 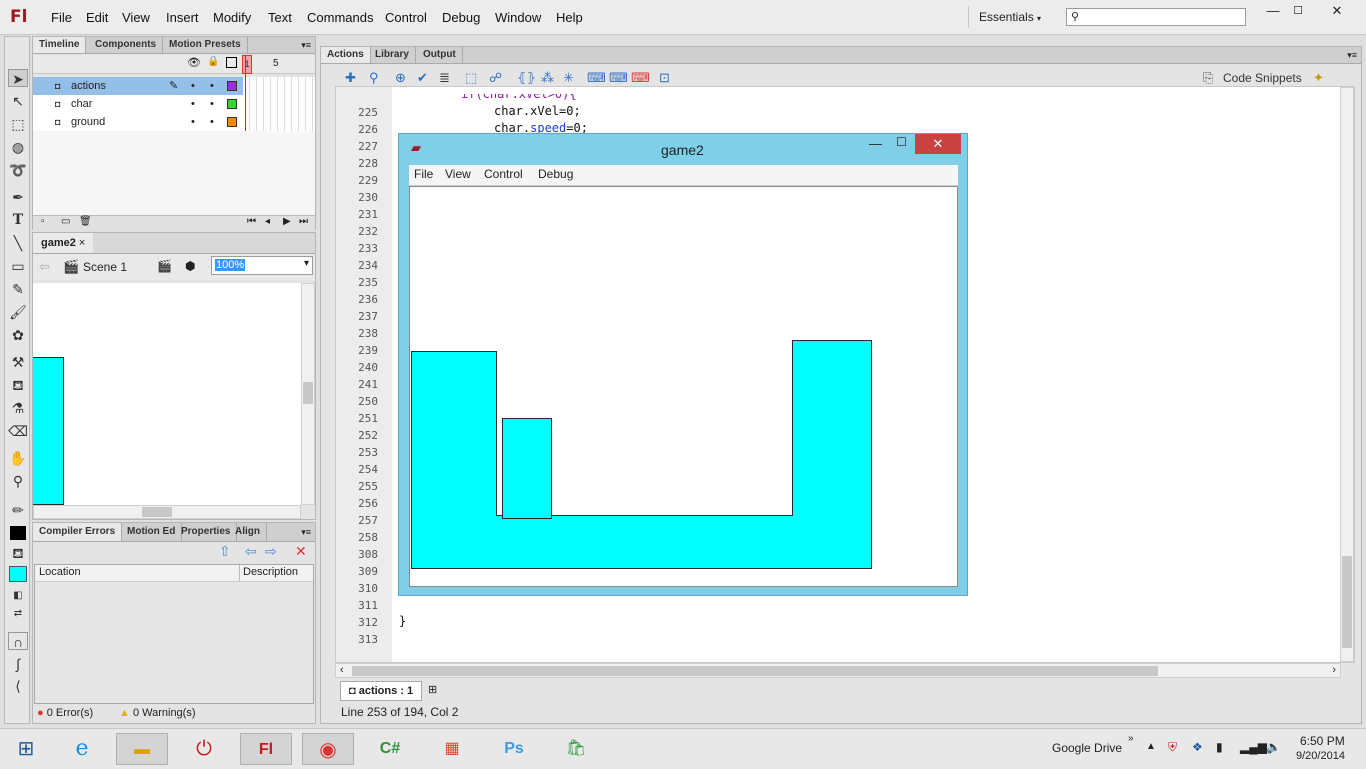 What do you see at coordinates (1151, 746) in the screenshot?
I see `tray-expand-icon: ▲` at bounding box center [1151, 746].